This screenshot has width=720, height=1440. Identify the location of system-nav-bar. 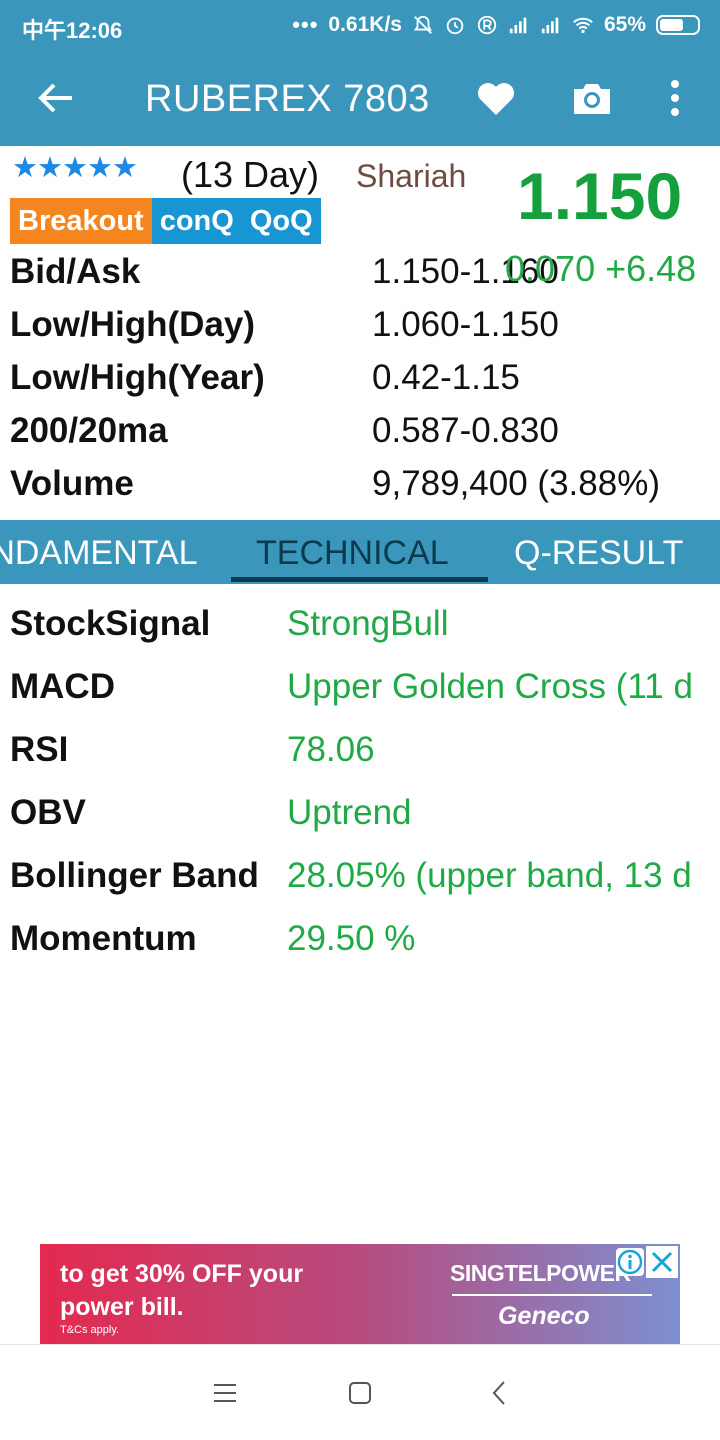
(360, 1392).